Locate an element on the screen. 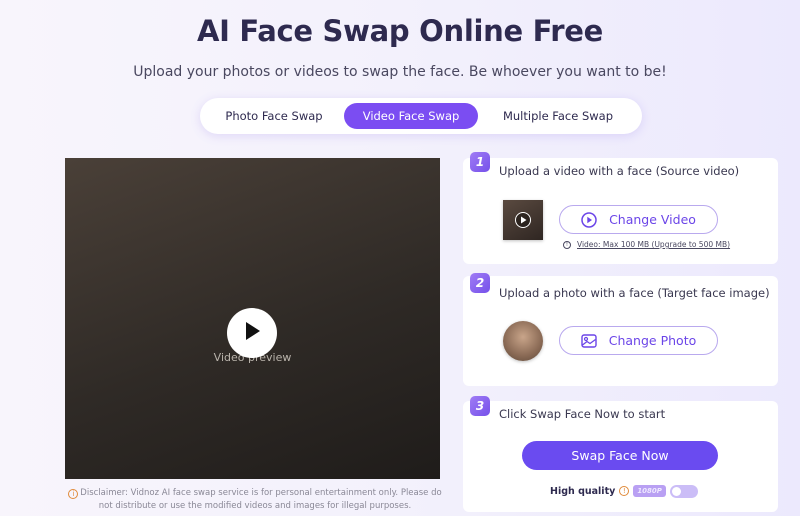 The height and width of the screenshot is (516, 800). high-quality-row: High quality ! 1080P is located at coordinates (624, 491).